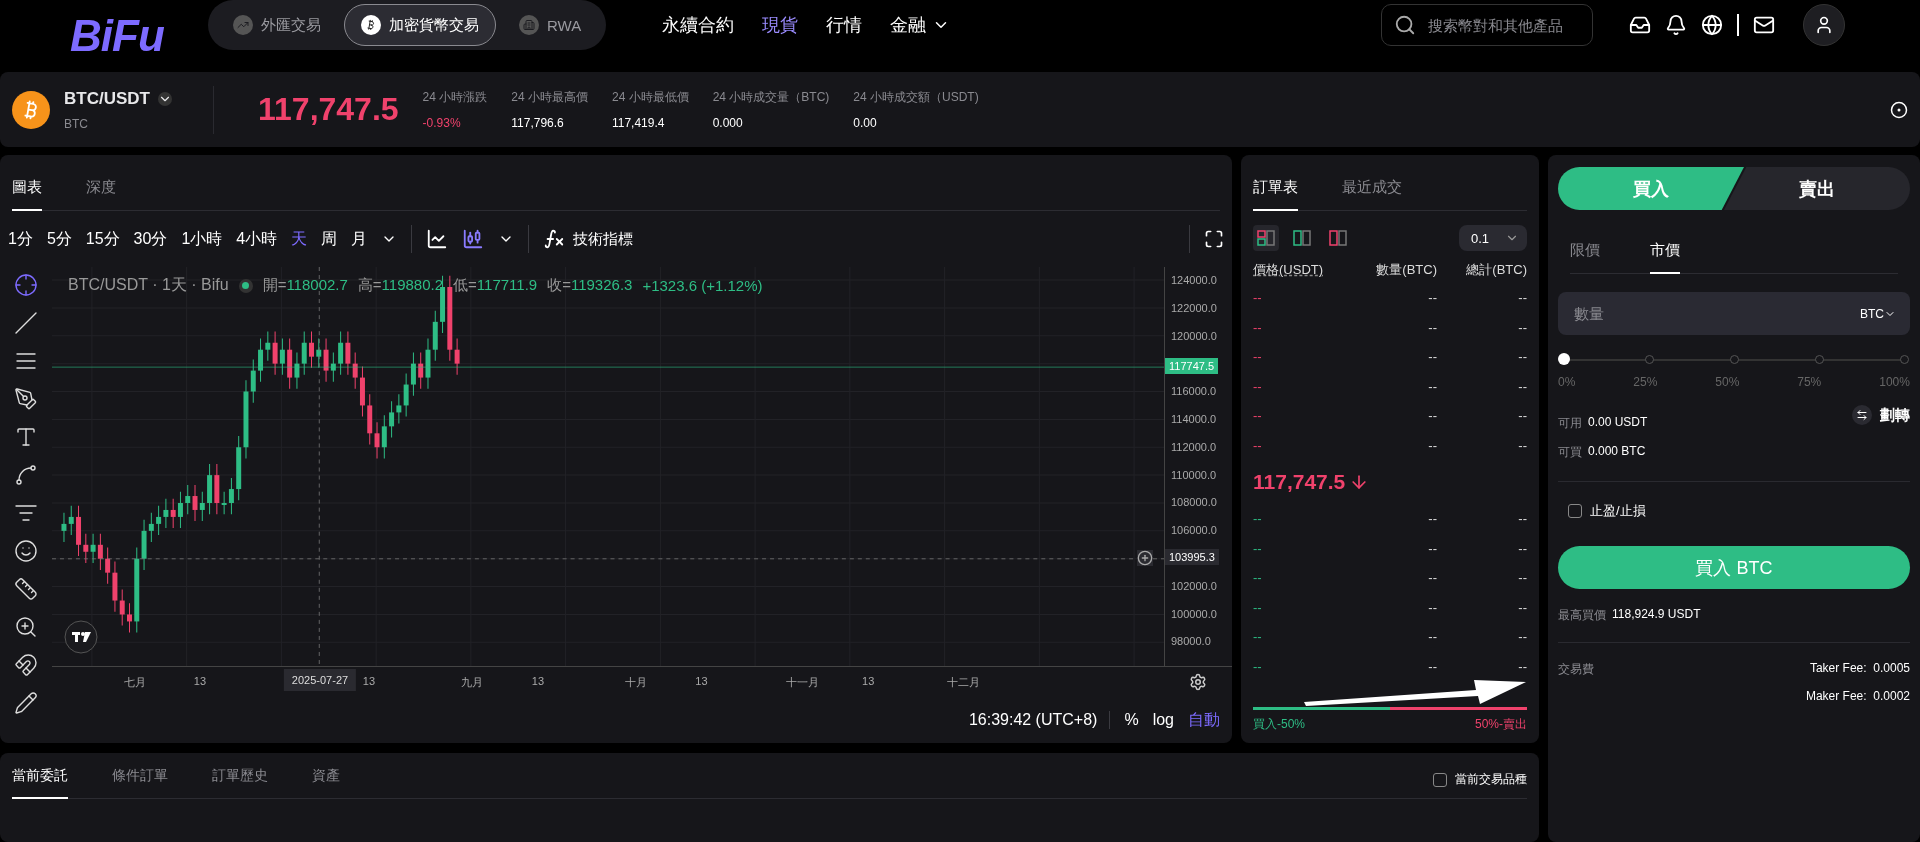 This screenshot has height=842, width=1920. Describe the element at coordinates (1194, 391) in the screenshot. I see `price-label: 116000.0` at that location.